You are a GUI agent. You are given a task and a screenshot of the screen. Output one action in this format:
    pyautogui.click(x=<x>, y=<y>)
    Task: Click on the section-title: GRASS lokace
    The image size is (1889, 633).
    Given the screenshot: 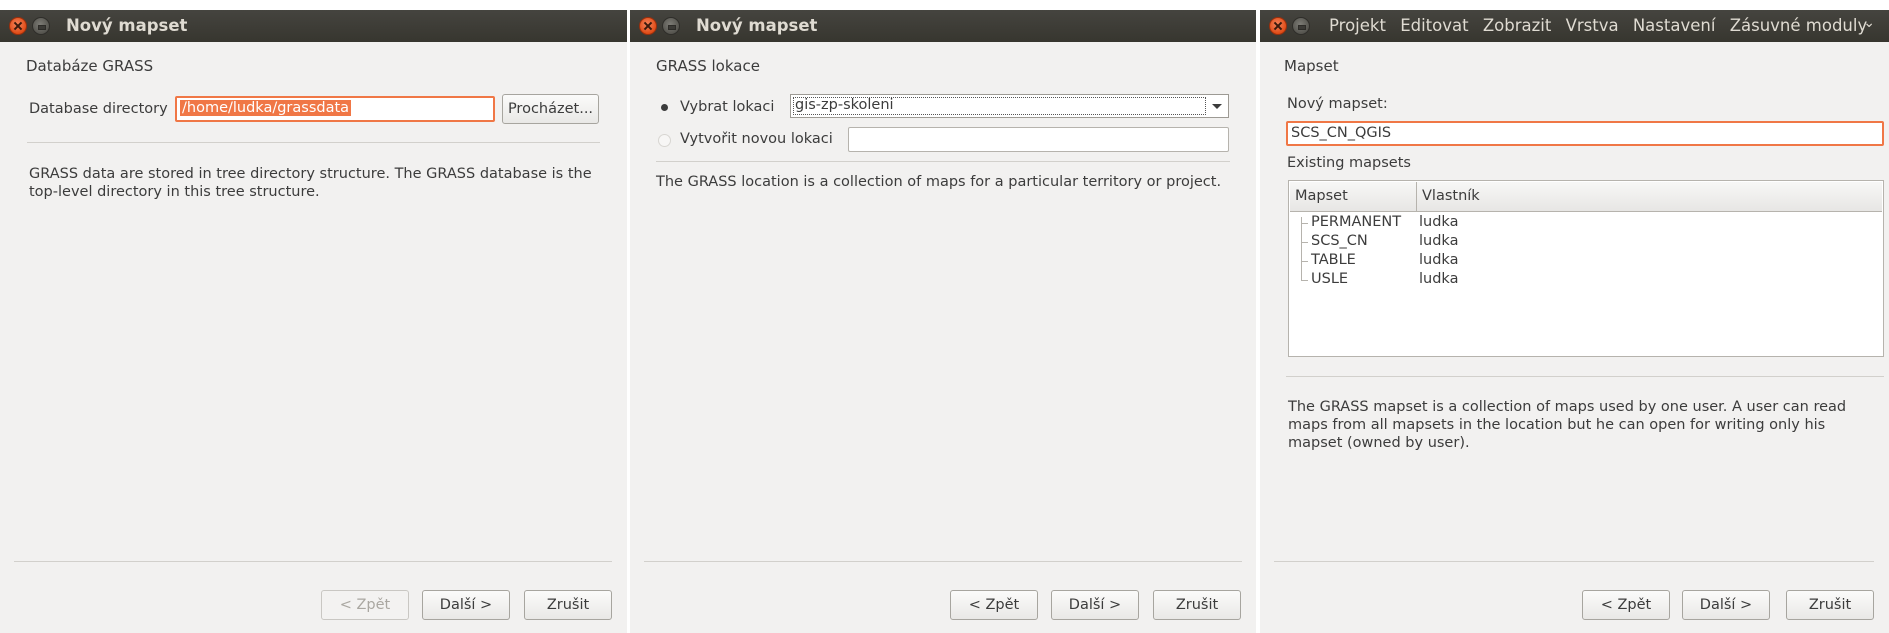 What is the action you would take?
    pyautogui.click(x=708, y=66)
    